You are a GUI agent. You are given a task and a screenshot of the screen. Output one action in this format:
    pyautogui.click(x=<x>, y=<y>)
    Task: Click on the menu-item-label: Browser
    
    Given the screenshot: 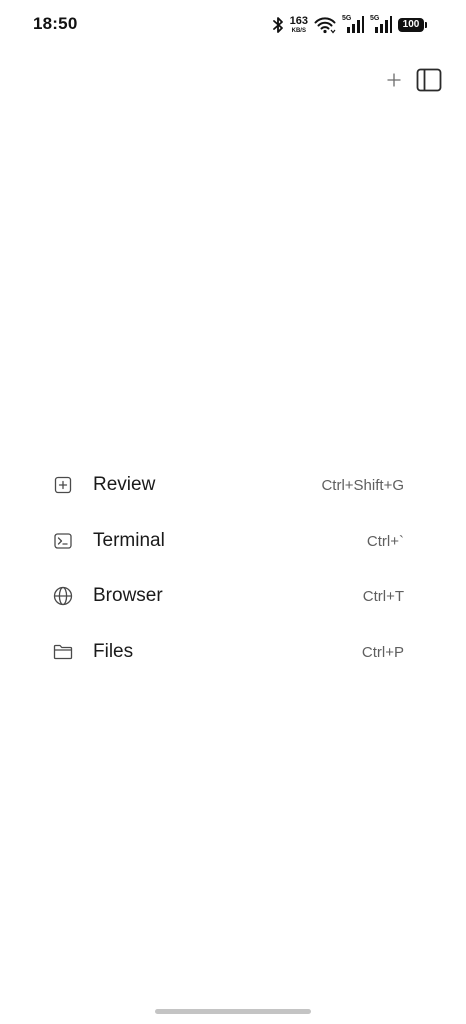 What is the action you would take?
    pyautogui.click(x=128, y=595)
    